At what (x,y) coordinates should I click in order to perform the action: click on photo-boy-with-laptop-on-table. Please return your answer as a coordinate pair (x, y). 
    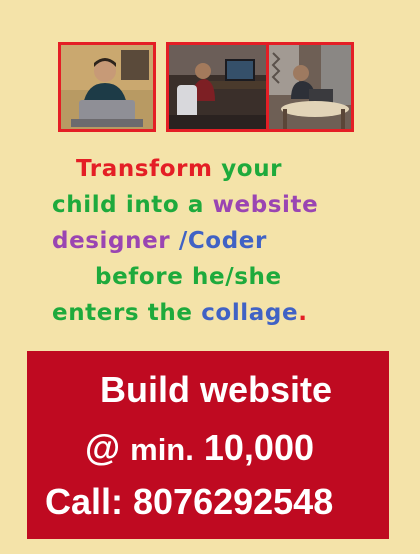
    Looking at the image, I should click on (310, 87).